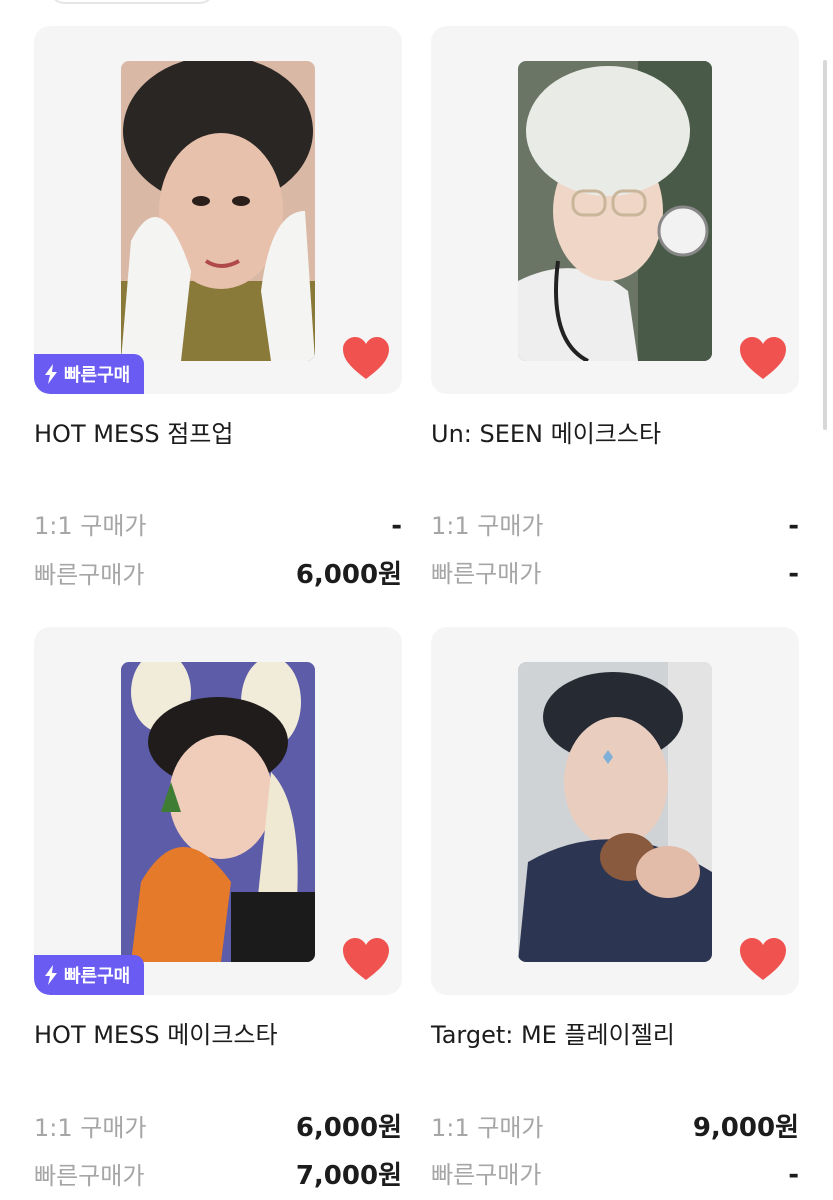 This screenshot has width=833, height=1200. What do you see at coordinates (218, 1173) in the screenshot?
I see `price-row-quick: 빠른구매가 7,000원` at bounding box center [218, 1173].